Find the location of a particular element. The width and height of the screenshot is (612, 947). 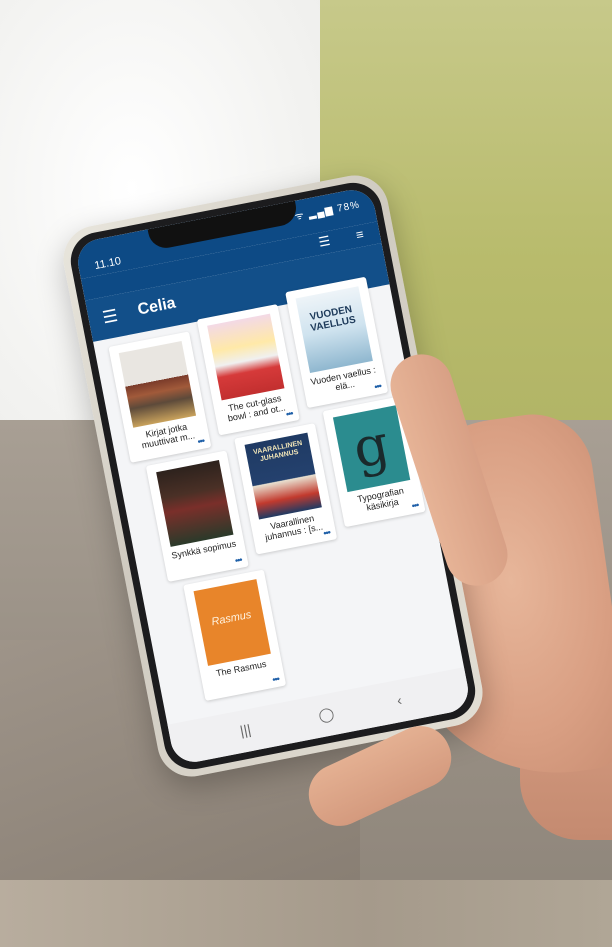

book-card: The cut-glass bowl : and ot... ••• is located at coordinates (248, 370).